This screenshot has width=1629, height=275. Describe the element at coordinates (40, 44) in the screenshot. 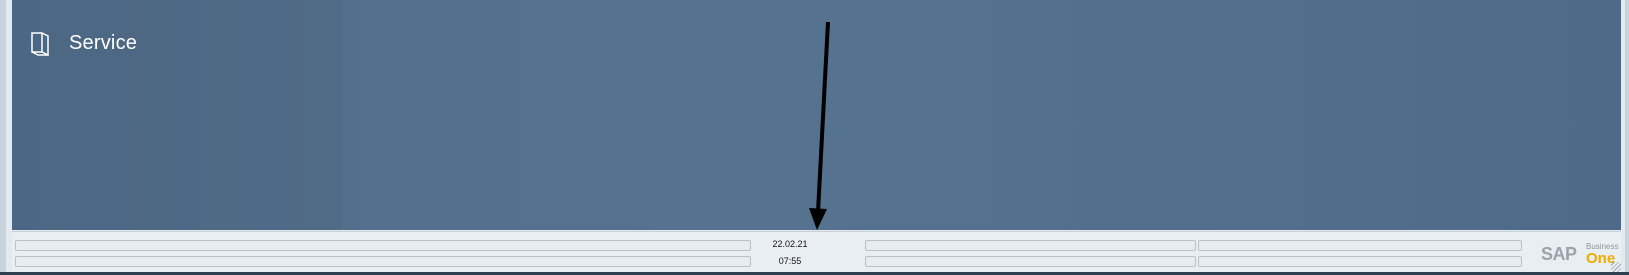

I see `book-icon` at that location.